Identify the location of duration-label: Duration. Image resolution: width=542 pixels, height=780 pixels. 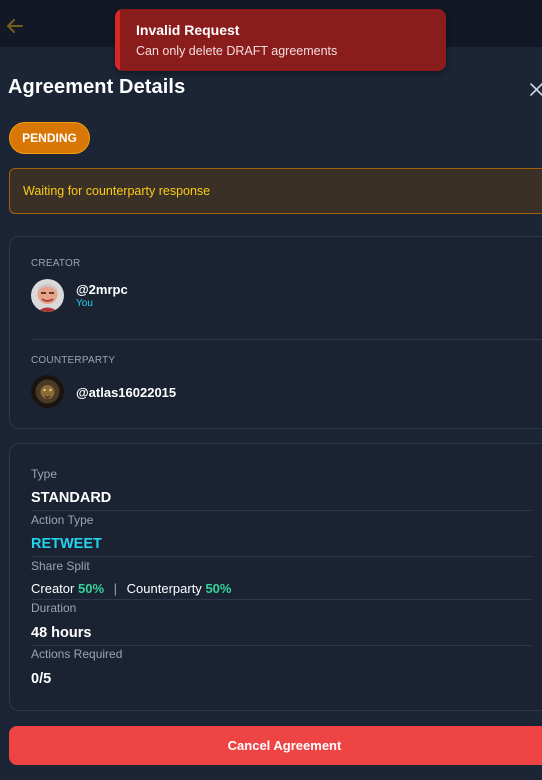
(54, 608).